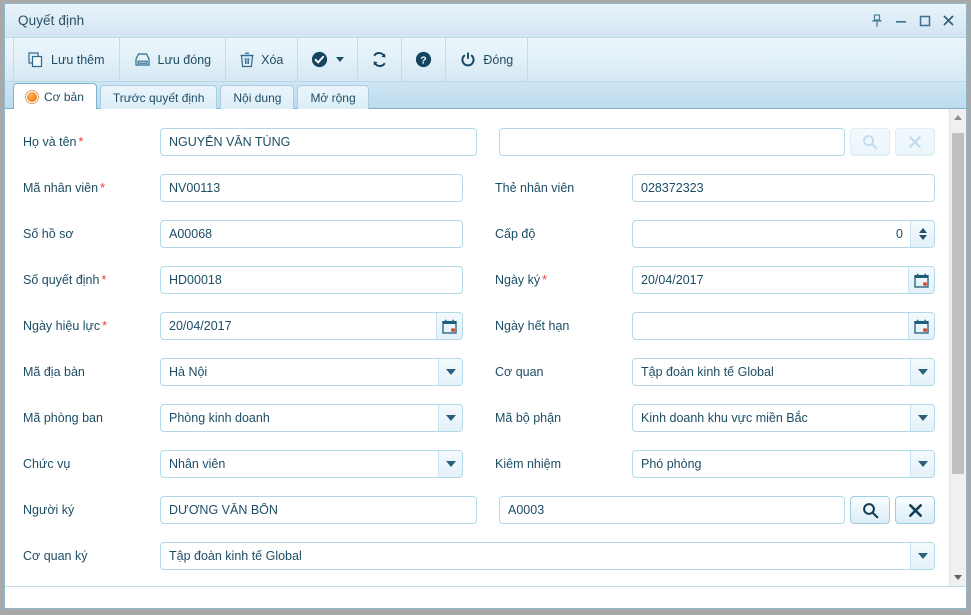  I want to click on check-circle-icon, so click(319, 59).